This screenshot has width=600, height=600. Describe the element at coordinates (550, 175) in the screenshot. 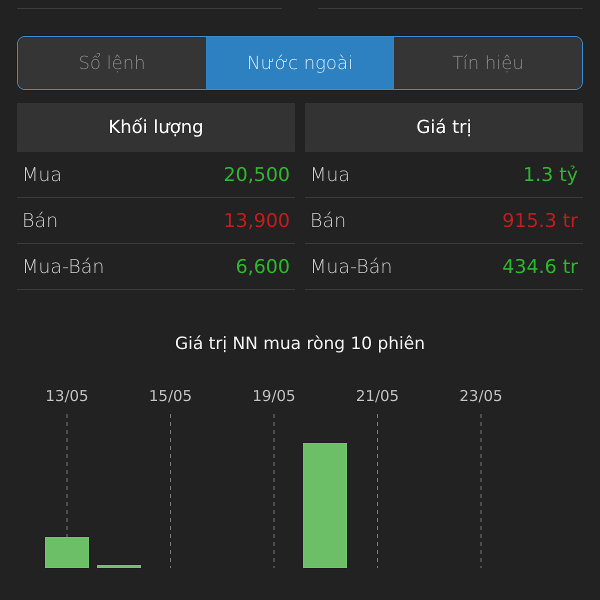

I see `row-value: 1.3 tỷ` at that location.